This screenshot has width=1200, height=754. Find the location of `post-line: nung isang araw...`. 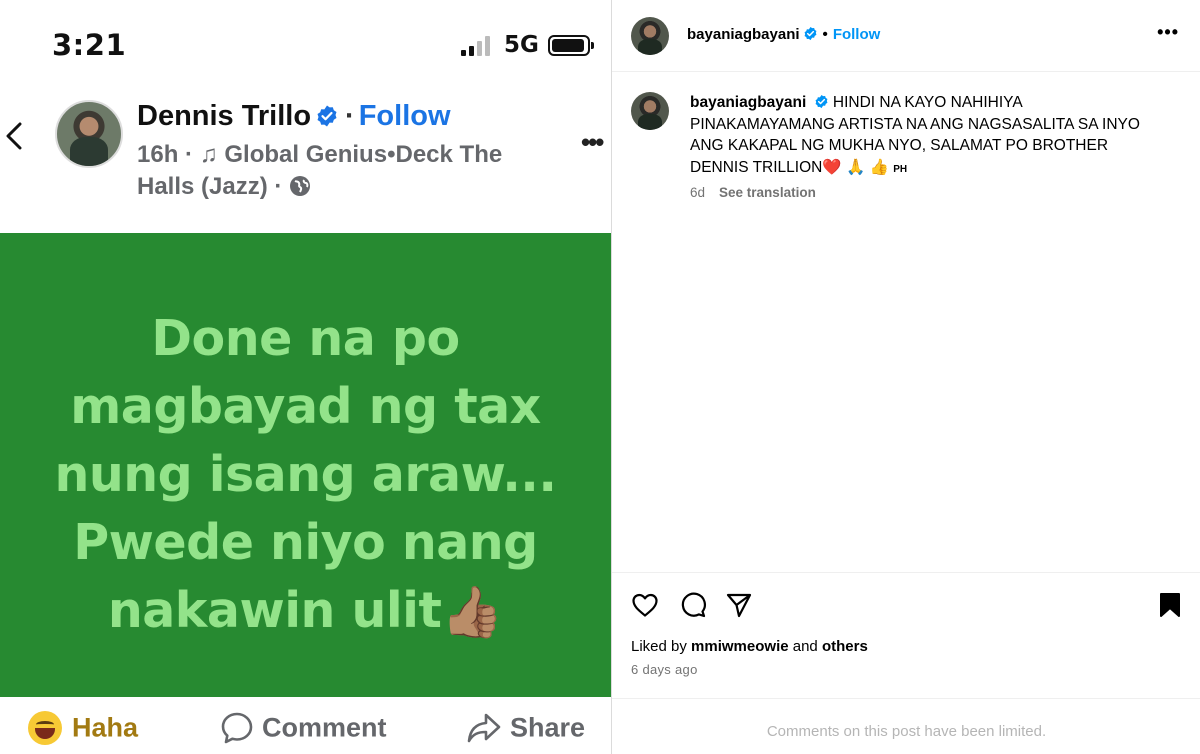

post-line: nung isang araw... is located at coordinates (305, 474).